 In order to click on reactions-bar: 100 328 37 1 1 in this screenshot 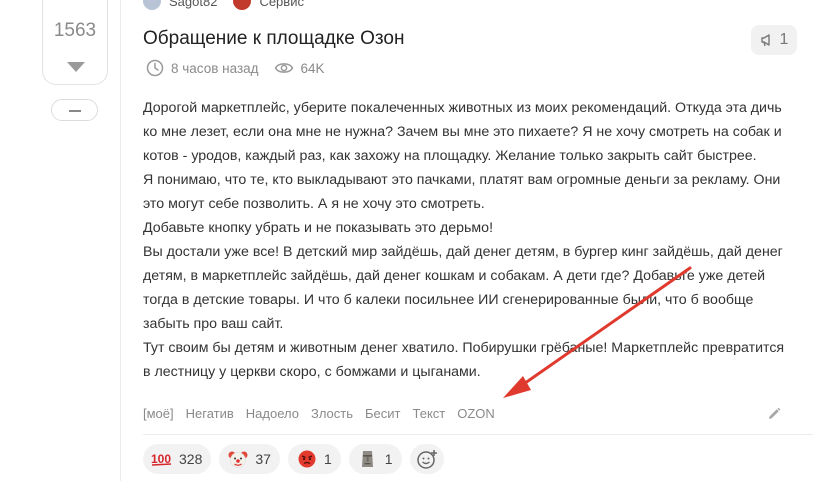, I will do `click(293, 459)`.